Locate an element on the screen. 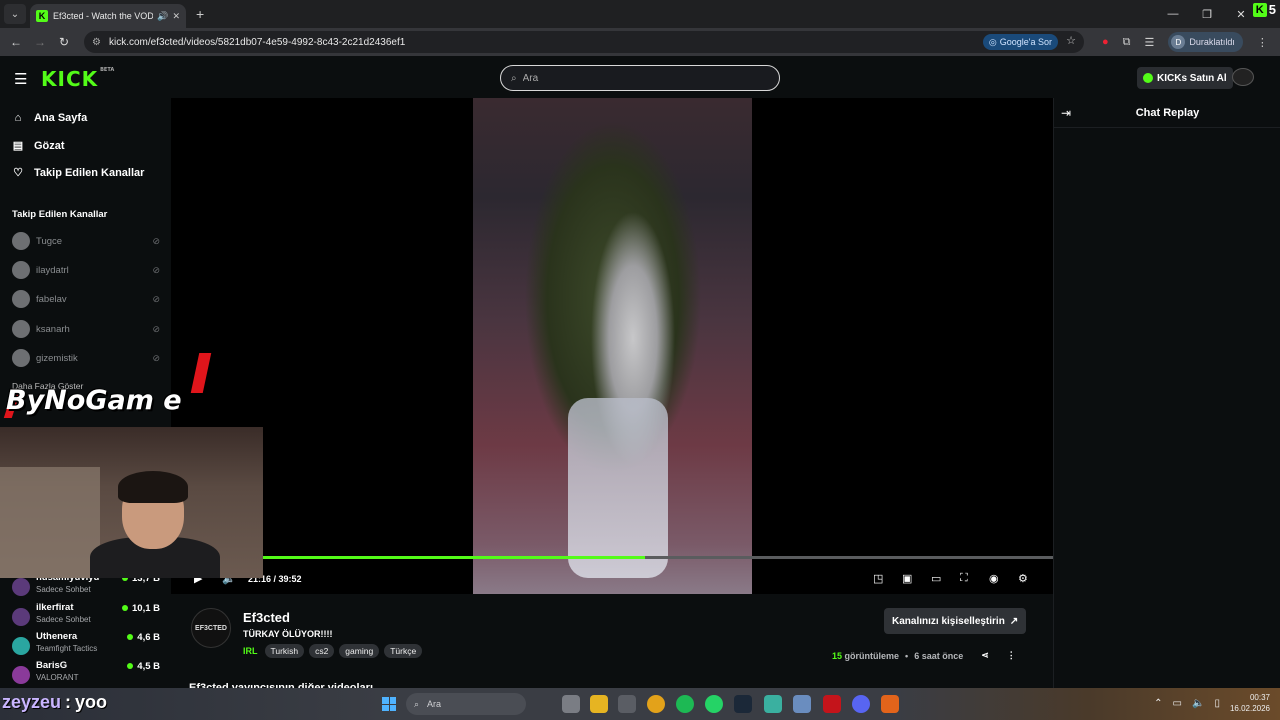  clock: 00:37 16.02.2026 is located at coordinates (1250, 703).